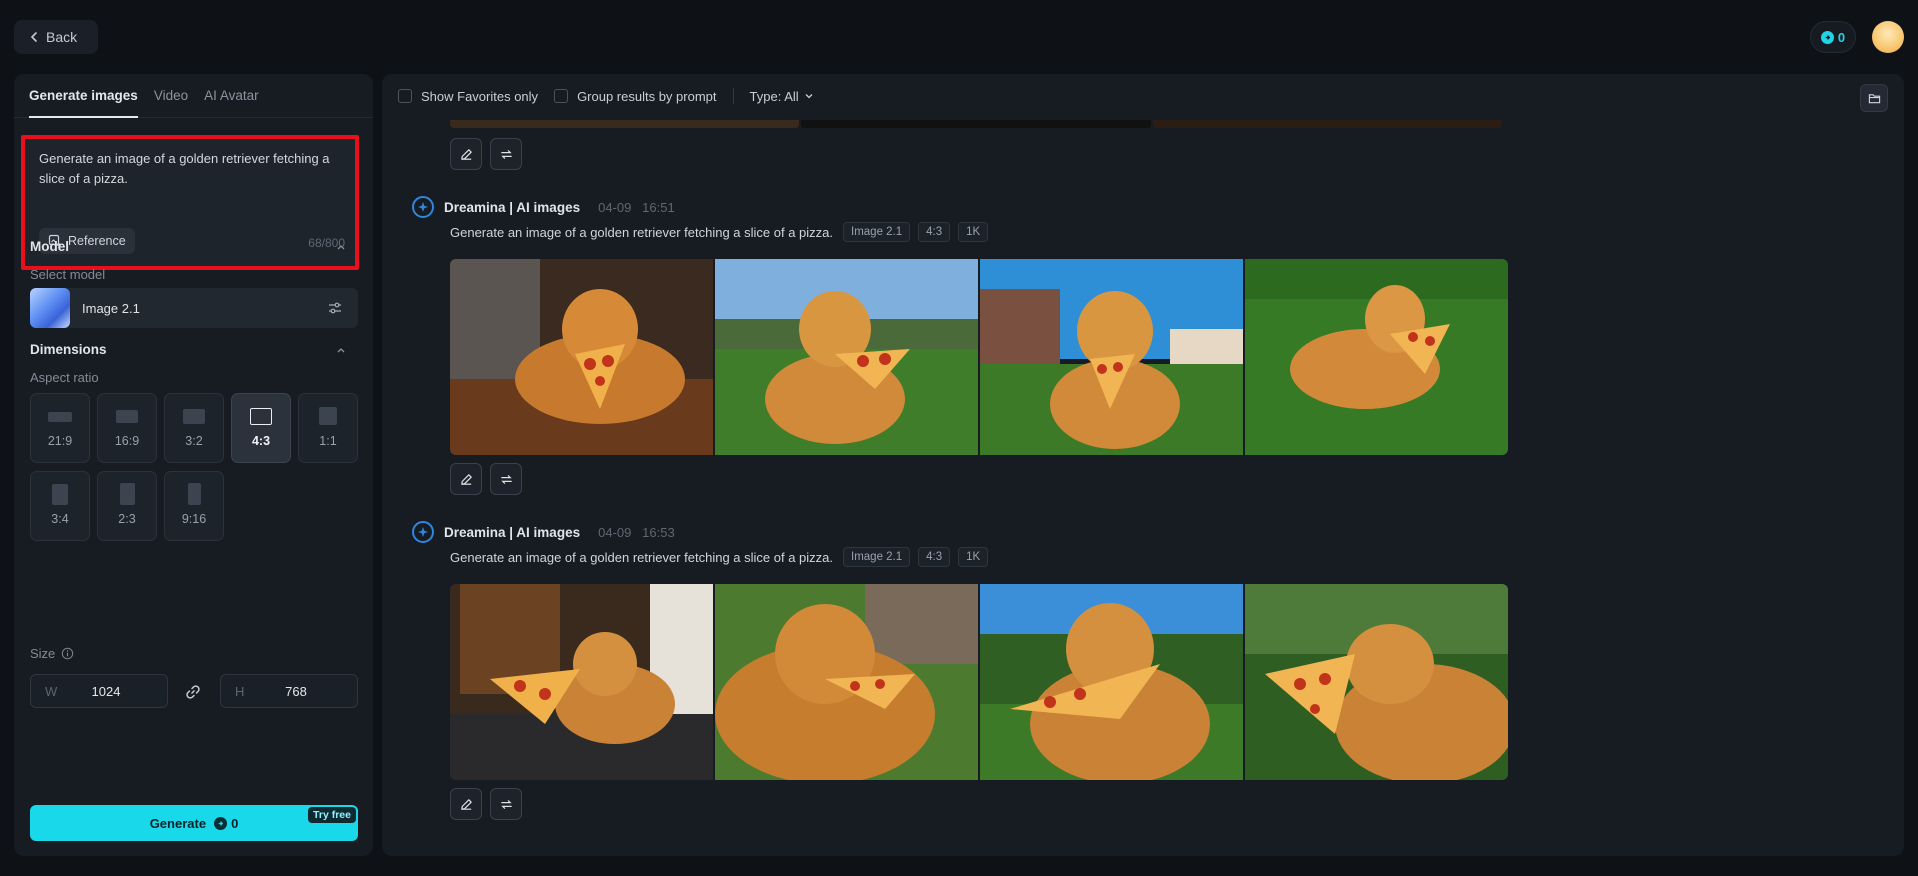 This screenshot has height=876, width=1918. What do you see at coordinates (261, 428) in the screenshot?
I see `ratio-4-3: 4:3` at bounding box center [261, 428].